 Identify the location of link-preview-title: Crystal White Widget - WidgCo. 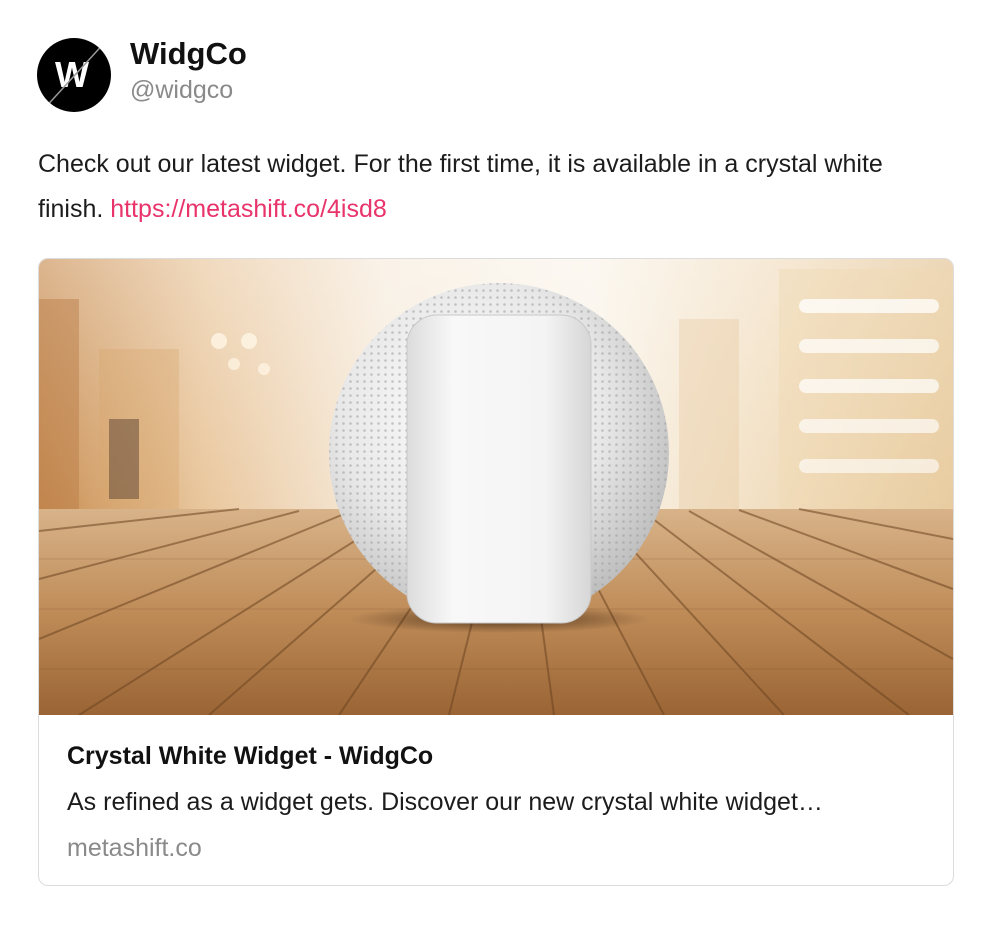
(497, 756).